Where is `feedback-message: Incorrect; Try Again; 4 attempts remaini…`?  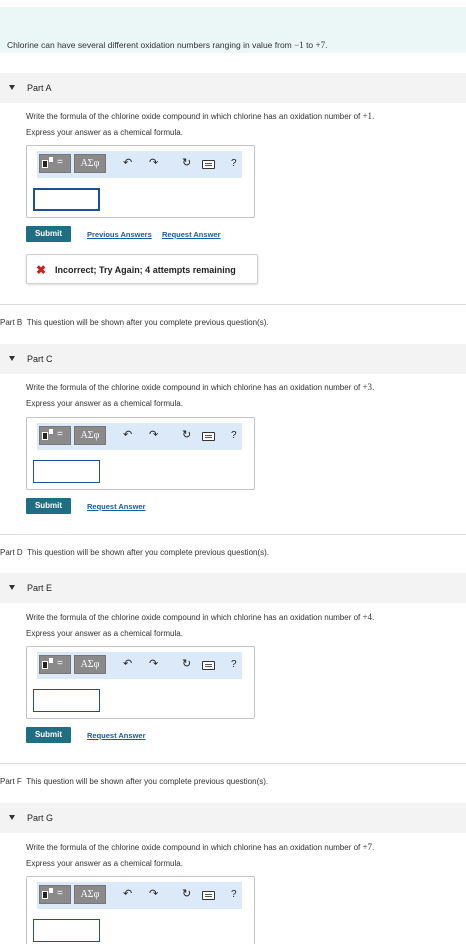
feedback-message: Incorrect; Try Again; 4 attempts remaini… is located at coordinates (145, 270).